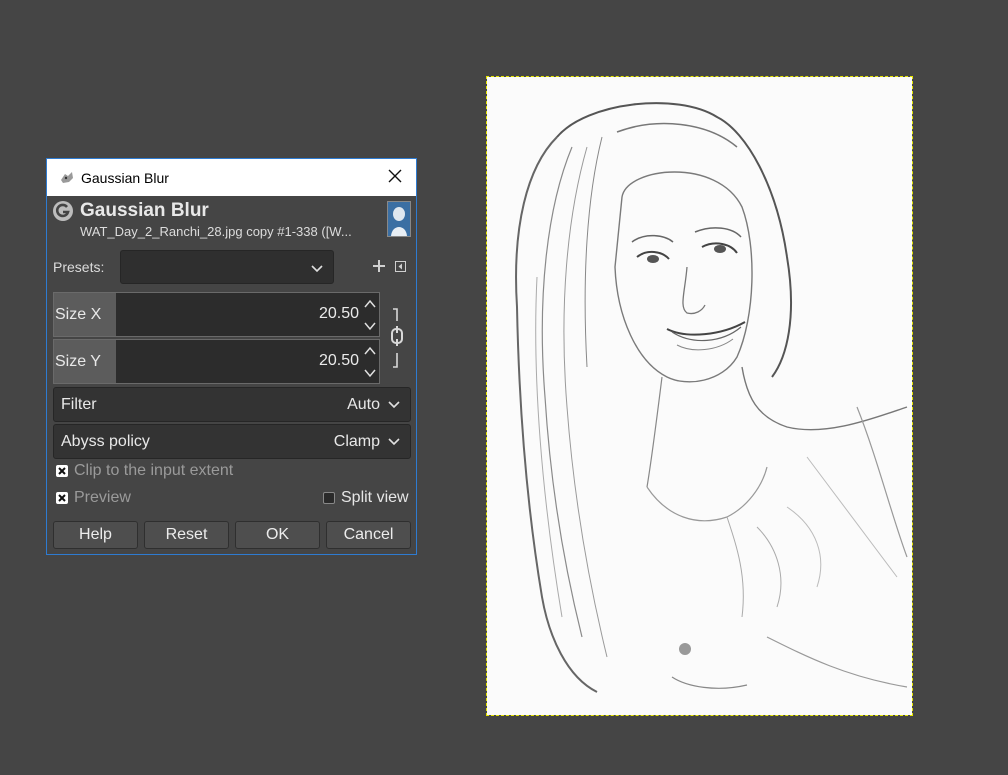 The height and width of the screenshot is (775, 1008). What do you see at coordinates (95, 535) in the screenshot?
I see `help-button: Help` at bounding box center [95, 535].